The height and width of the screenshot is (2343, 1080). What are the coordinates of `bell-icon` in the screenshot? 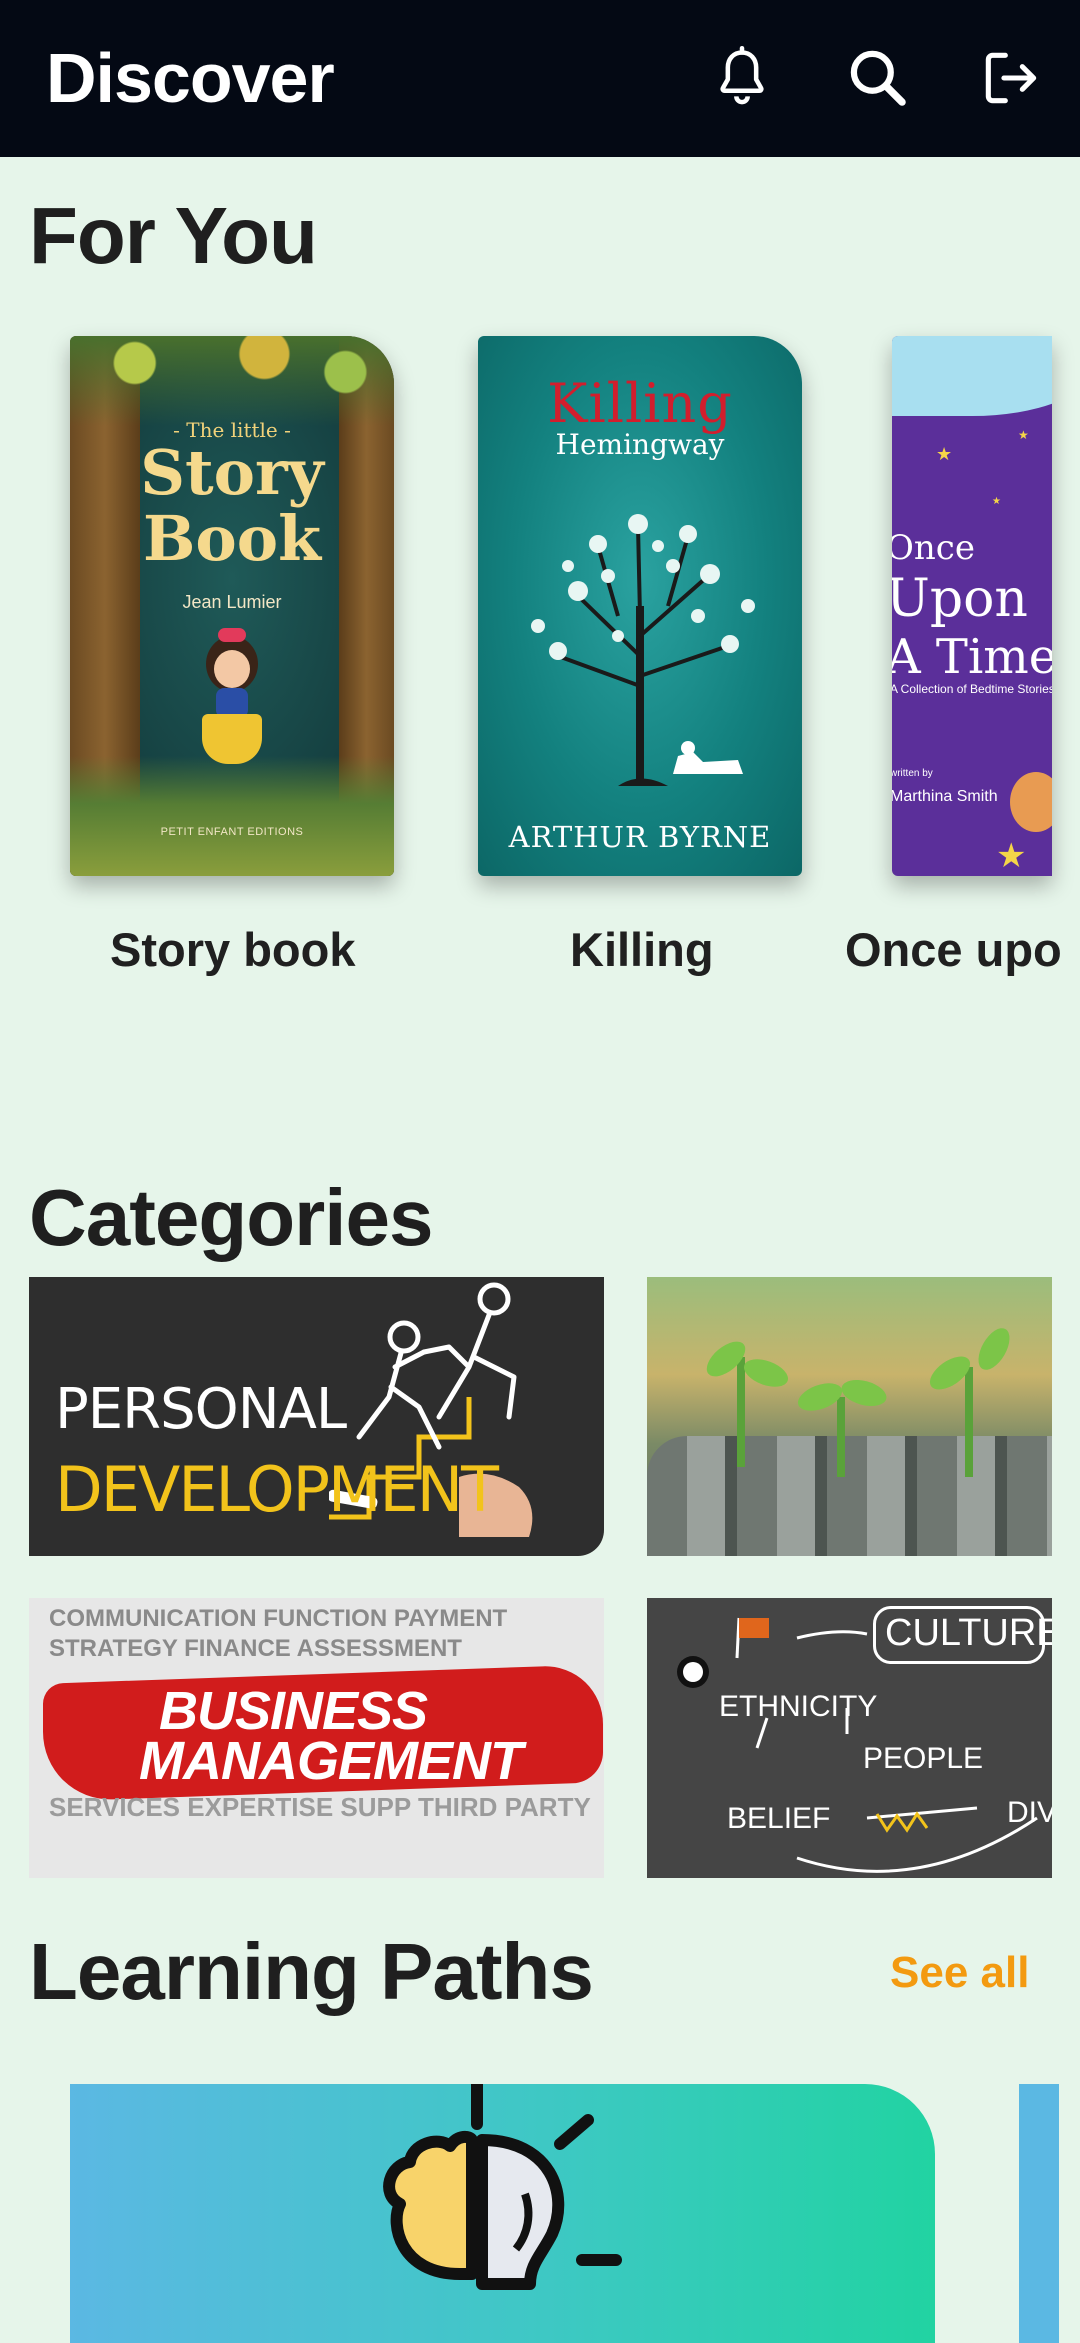 It's located at (742, 75).